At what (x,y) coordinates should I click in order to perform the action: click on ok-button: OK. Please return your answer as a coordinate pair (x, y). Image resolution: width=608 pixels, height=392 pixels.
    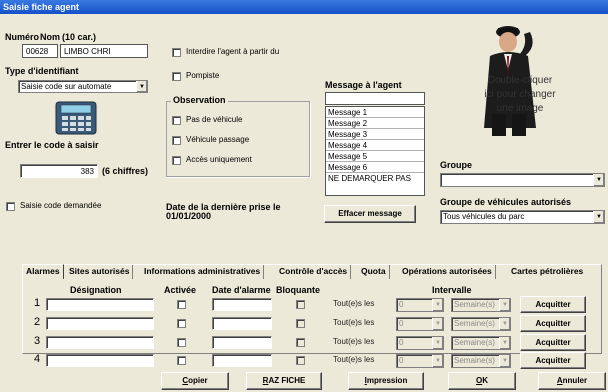
    Looking at the image, I should click on (482, 381).